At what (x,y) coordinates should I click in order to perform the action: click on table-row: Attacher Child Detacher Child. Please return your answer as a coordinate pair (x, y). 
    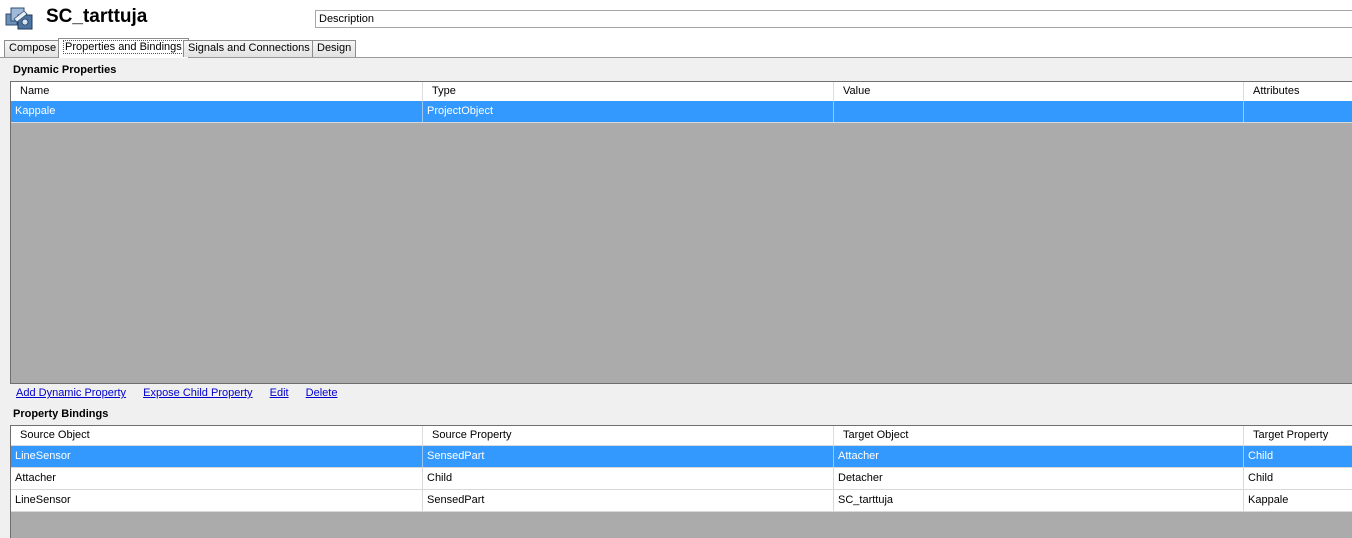
    Looking at the image, I should click on (681, 479).